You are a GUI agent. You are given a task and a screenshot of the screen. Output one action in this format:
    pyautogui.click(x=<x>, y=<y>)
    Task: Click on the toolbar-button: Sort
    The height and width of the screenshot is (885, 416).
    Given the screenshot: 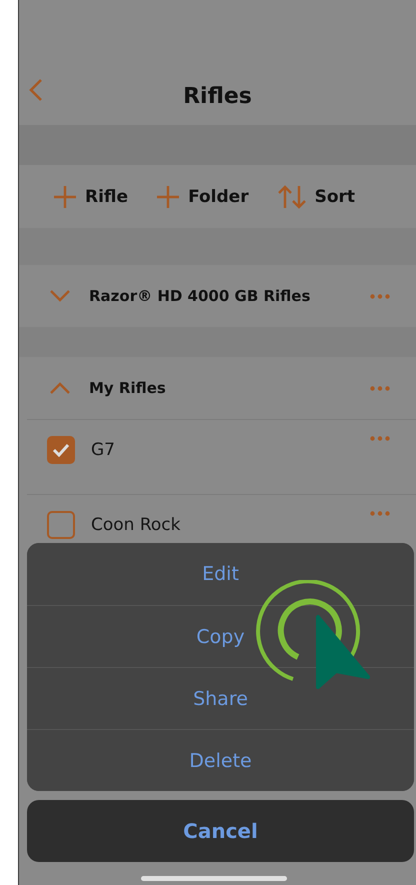 What is the action you would take?
    pyautogui.click(x=316, y=196)
    